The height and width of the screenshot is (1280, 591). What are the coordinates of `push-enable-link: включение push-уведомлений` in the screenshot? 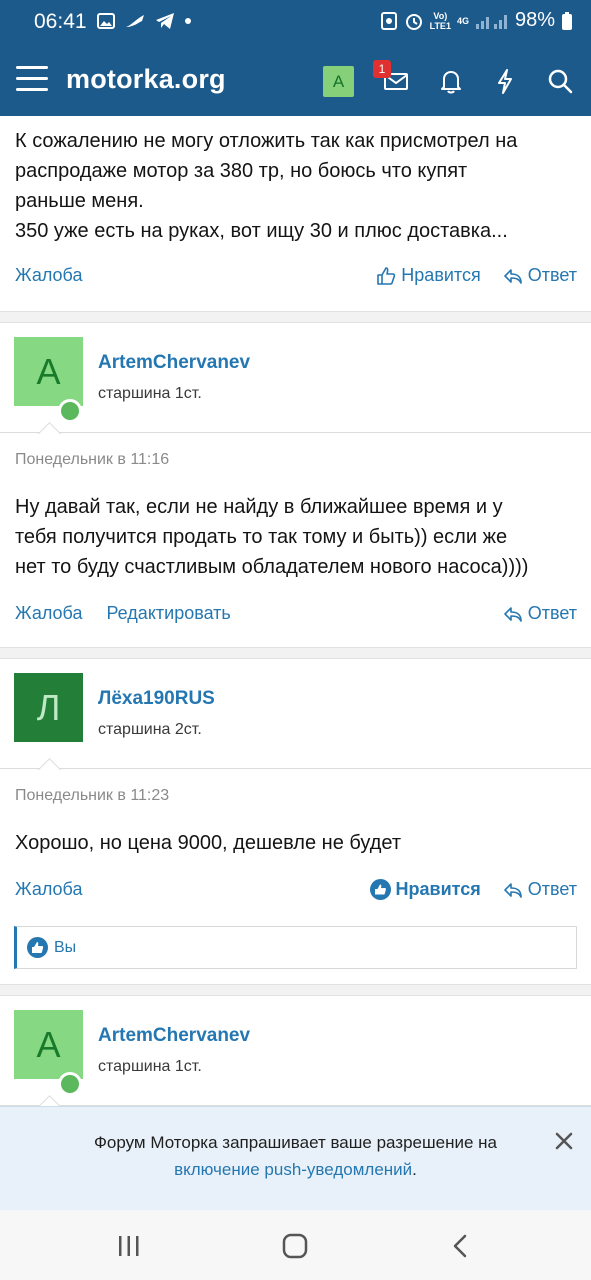 It's located at (293, 1169).